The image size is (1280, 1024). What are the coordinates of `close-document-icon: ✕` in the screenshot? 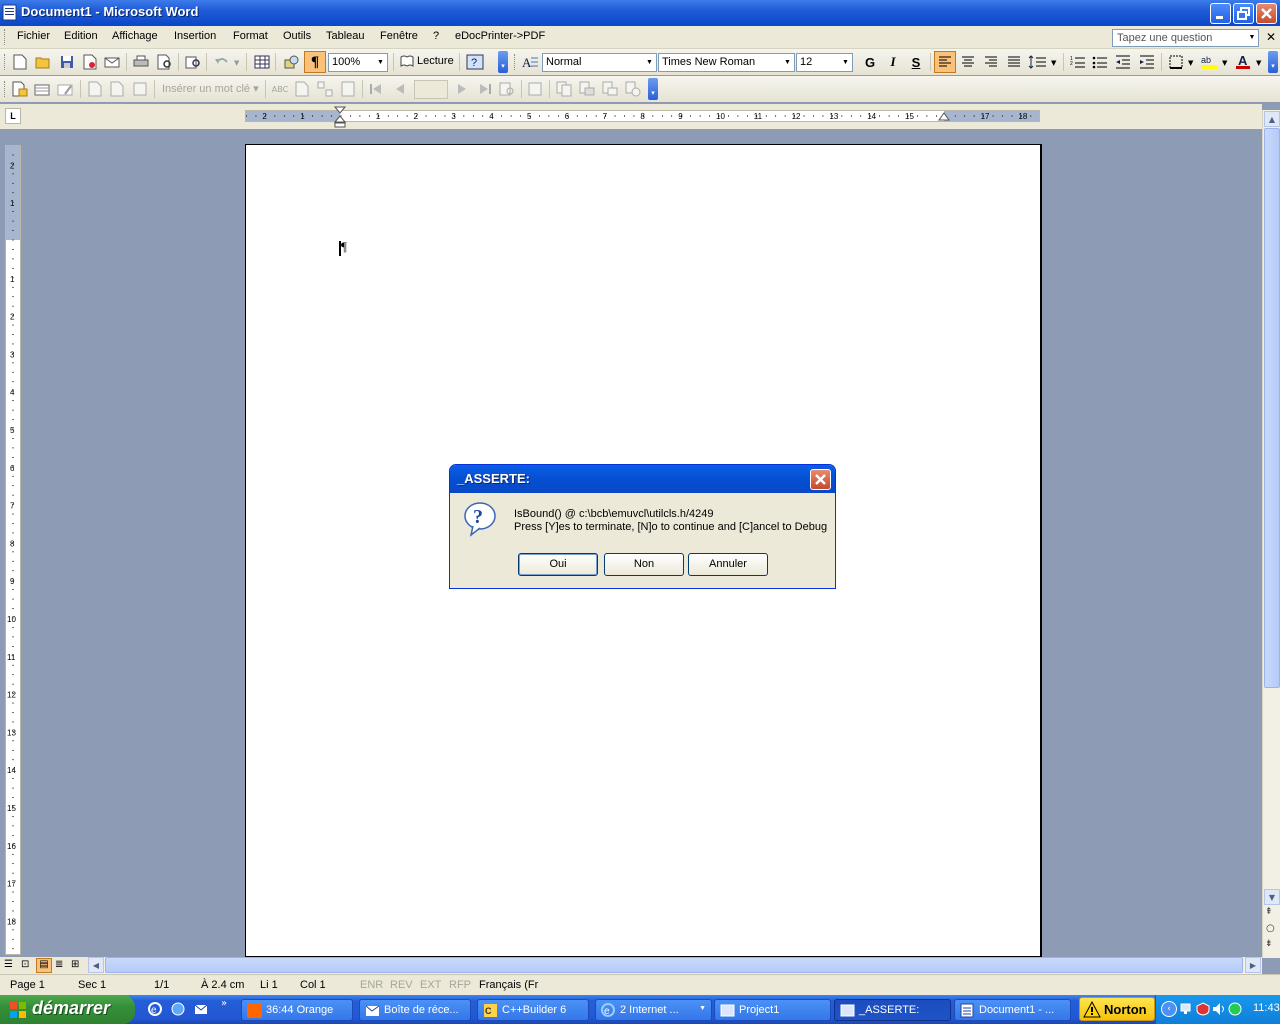 It's located at (1271, 37).